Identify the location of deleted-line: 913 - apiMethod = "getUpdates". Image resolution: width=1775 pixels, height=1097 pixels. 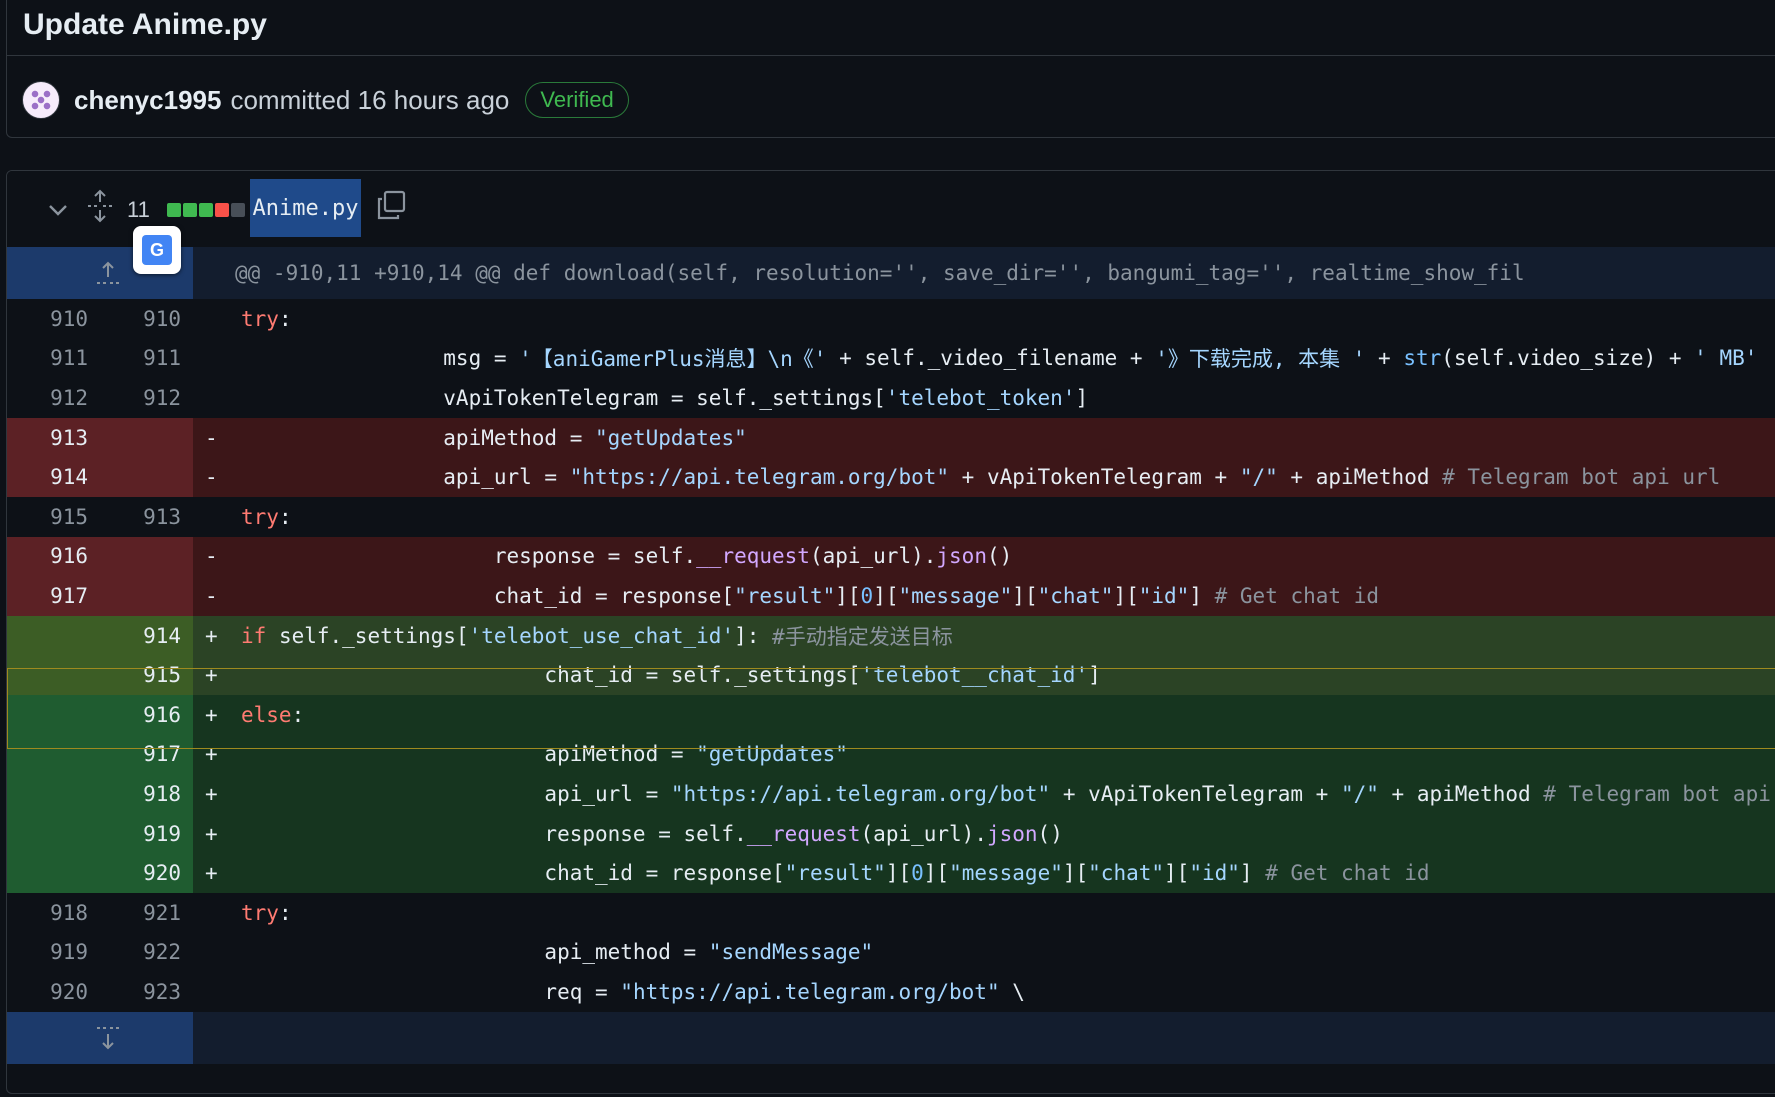
(891, 437).